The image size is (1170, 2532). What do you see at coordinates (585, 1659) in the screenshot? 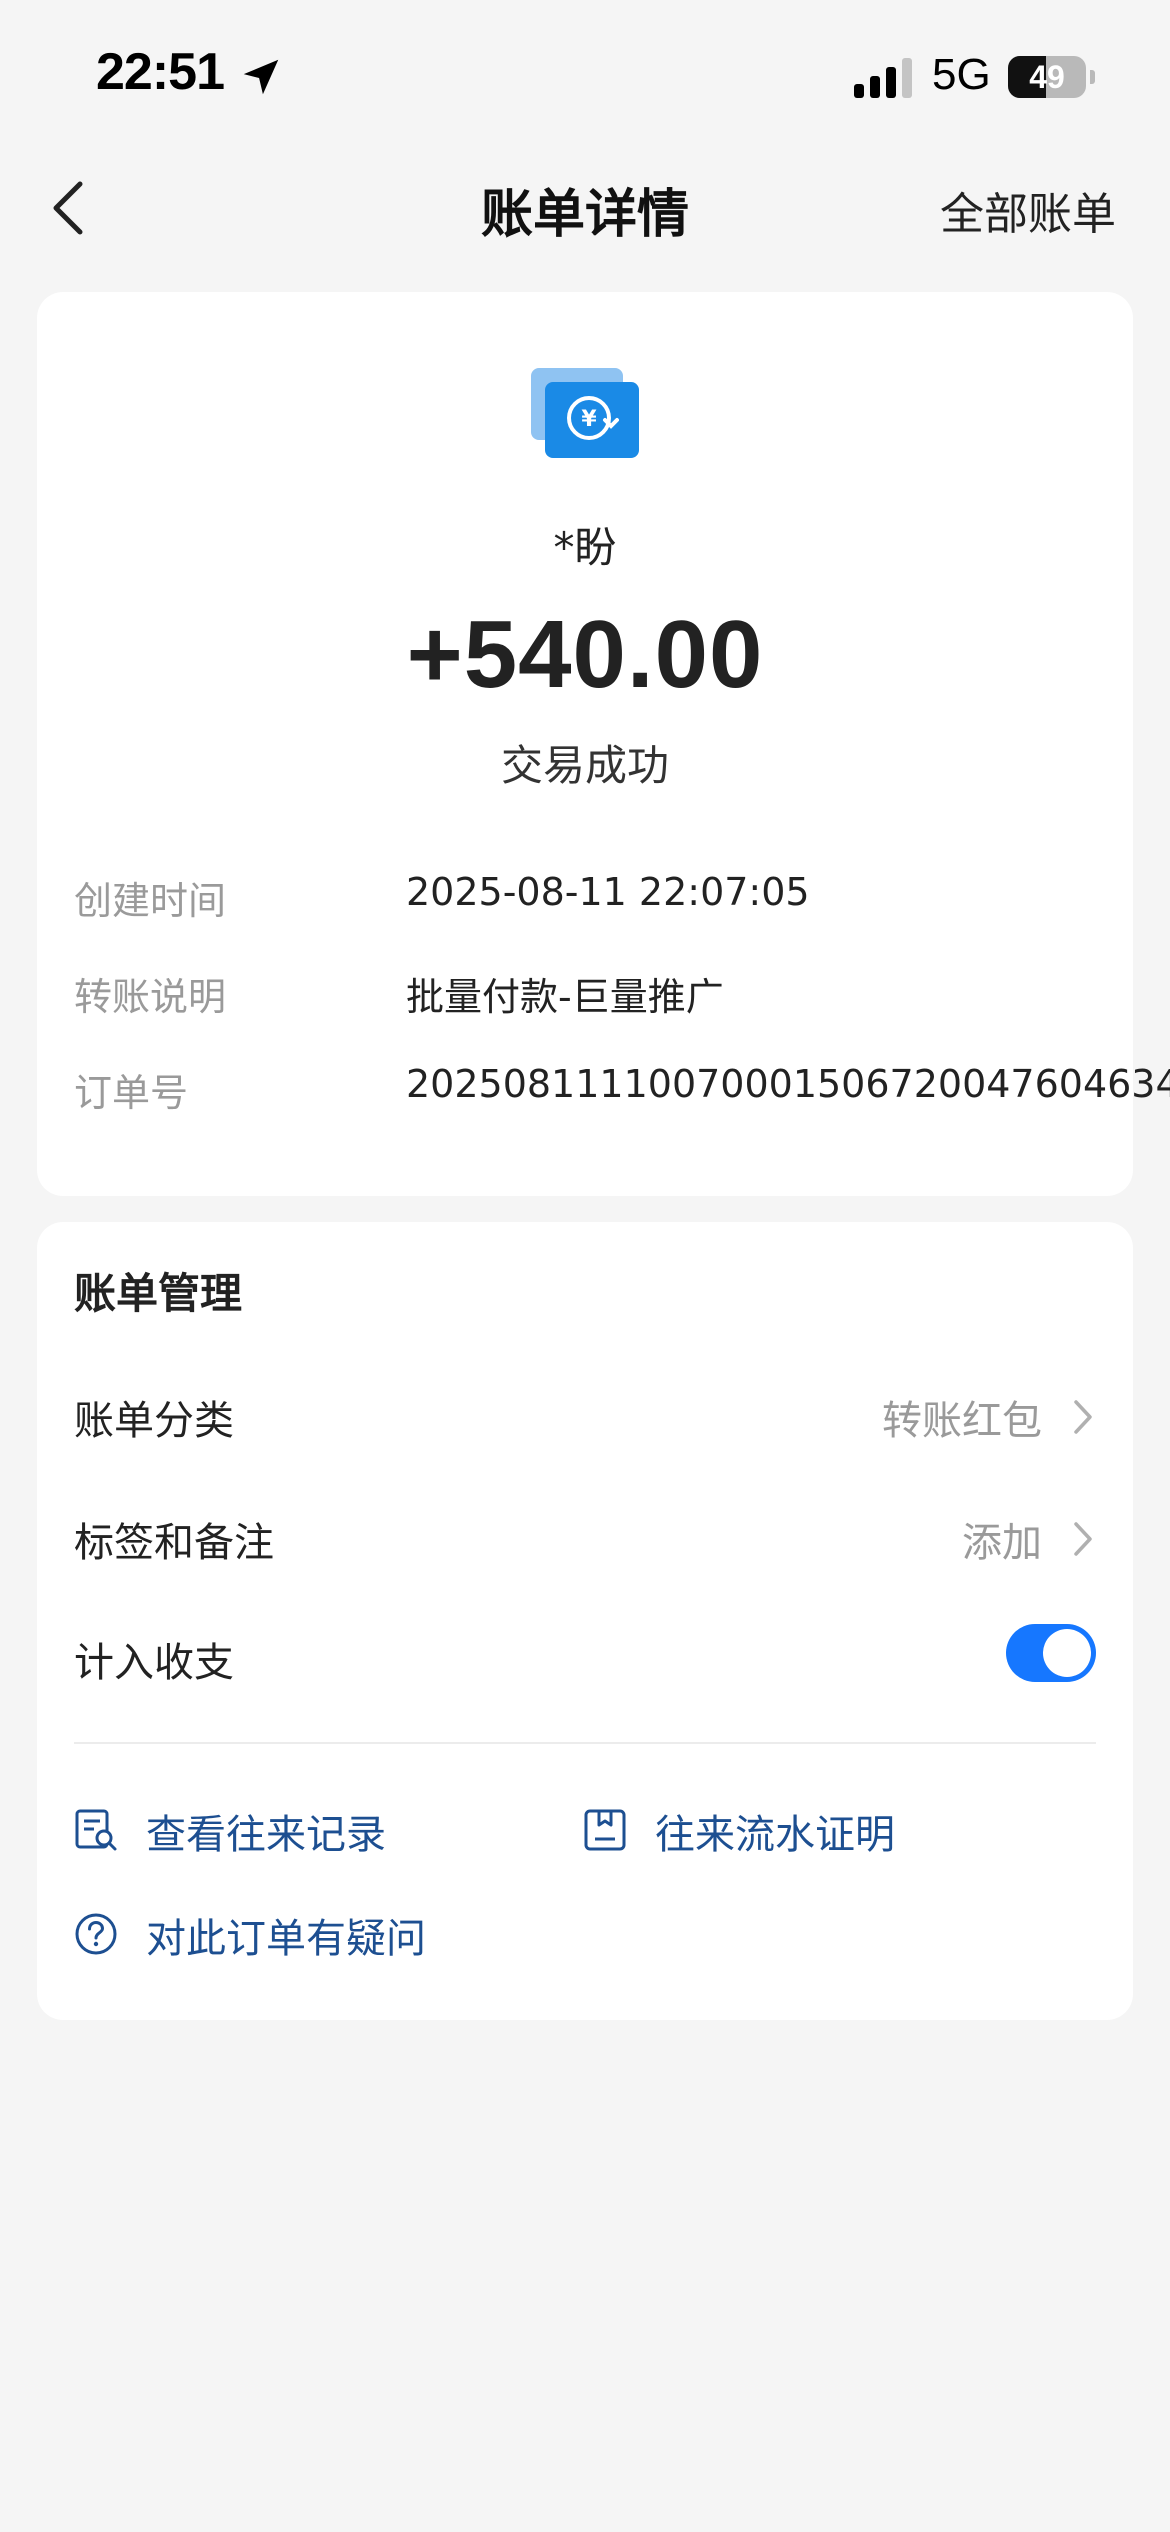
I see `include-in-stats-row: 计入收支` at bounding box center [585, 1659].